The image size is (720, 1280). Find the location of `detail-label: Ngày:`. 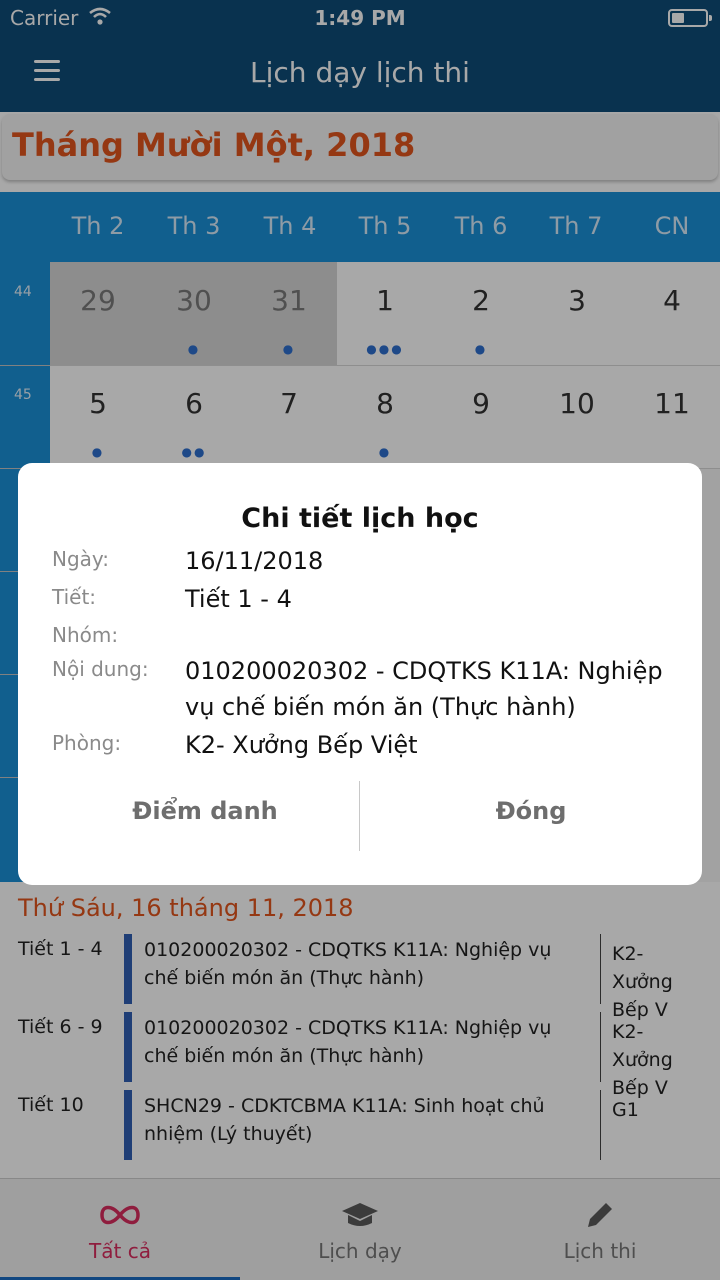

detail-label: Ngày: is located at coordinates (81, 559).